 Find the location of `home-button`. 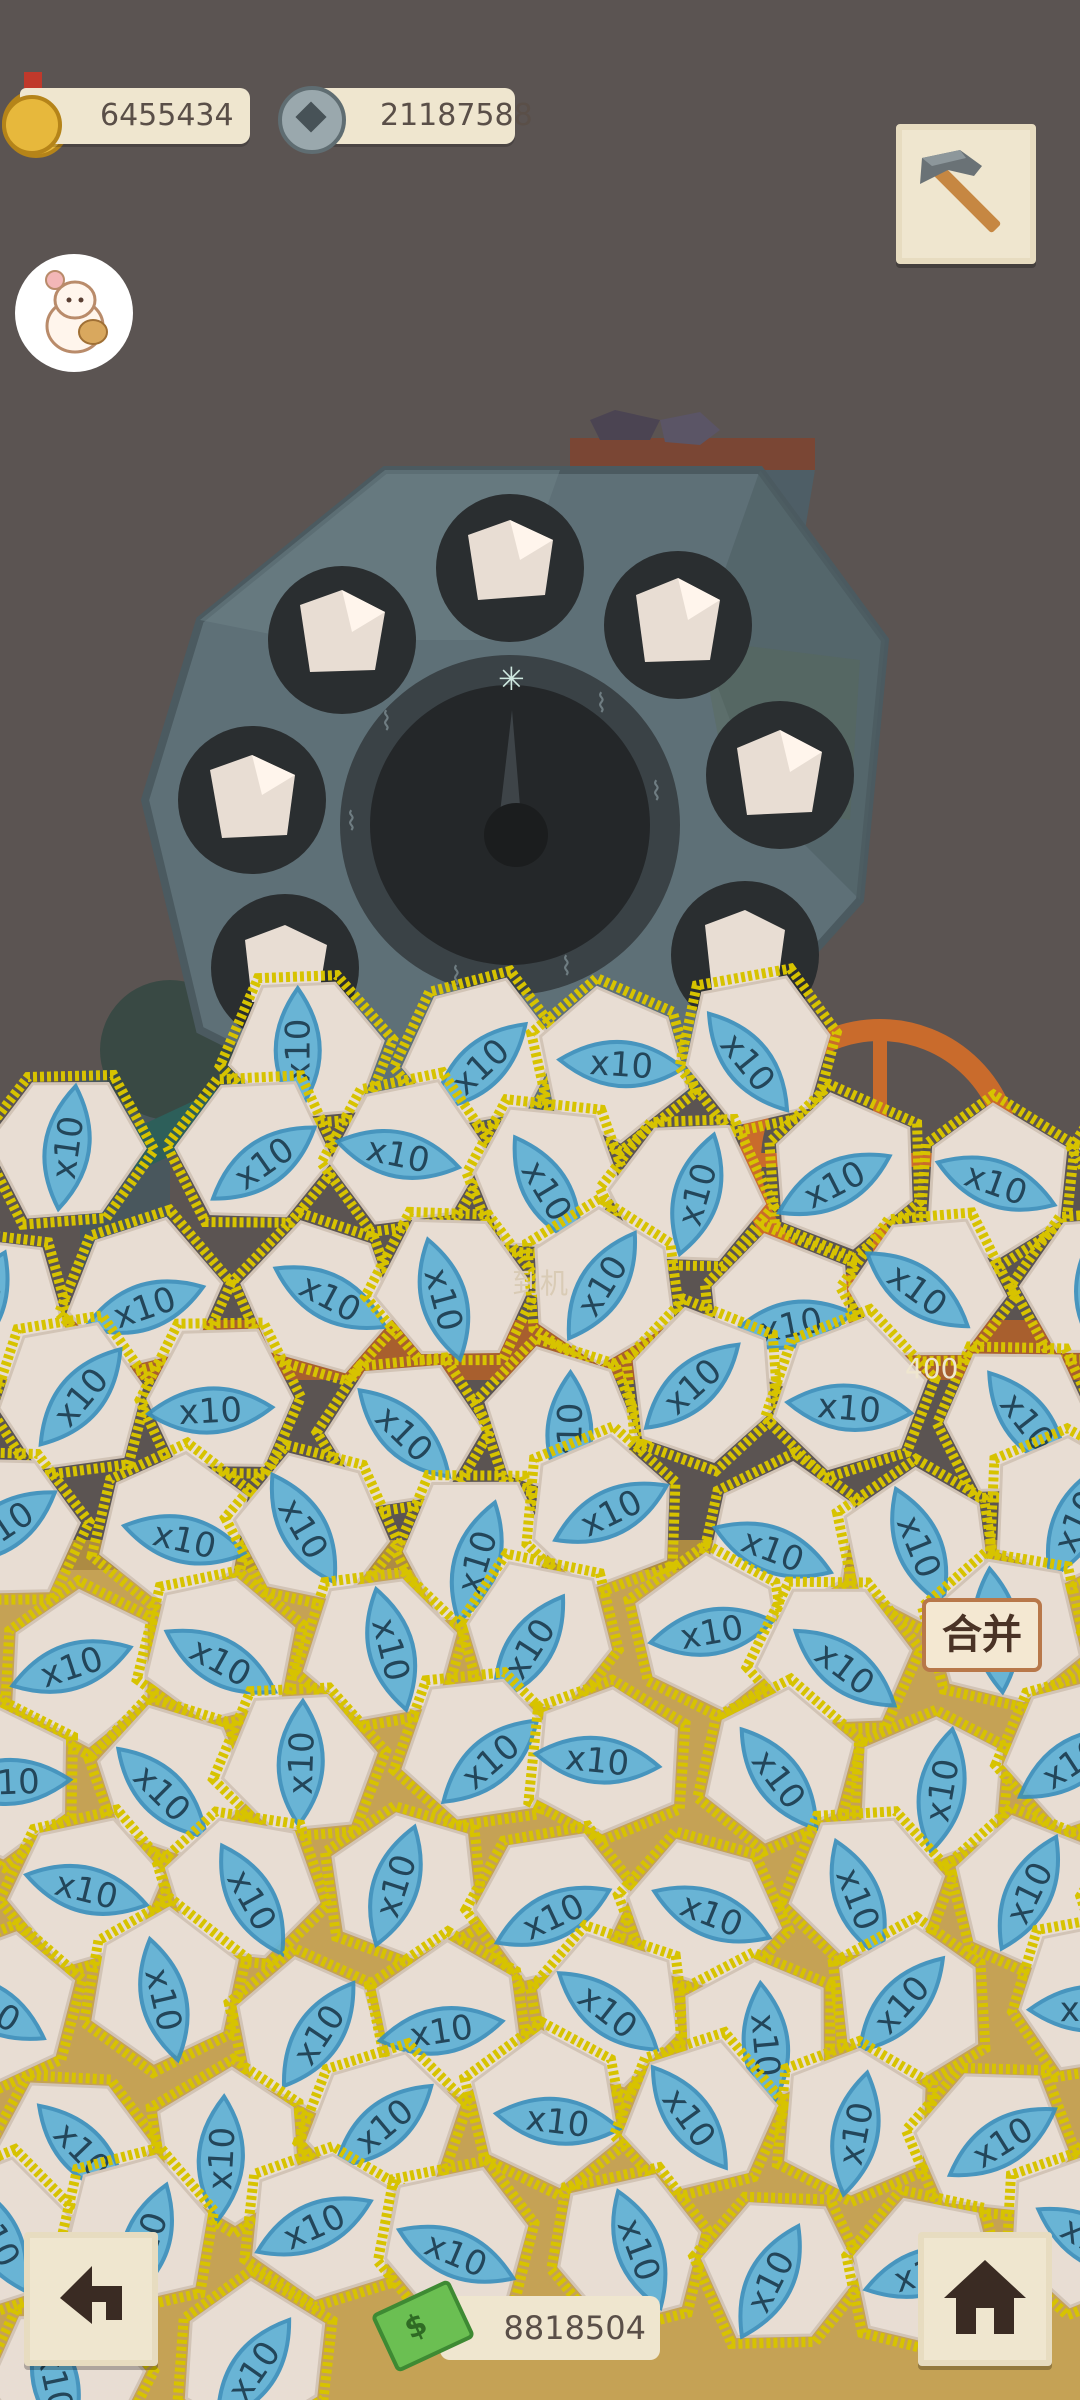

home-button is located at coordinates (985, 2299).